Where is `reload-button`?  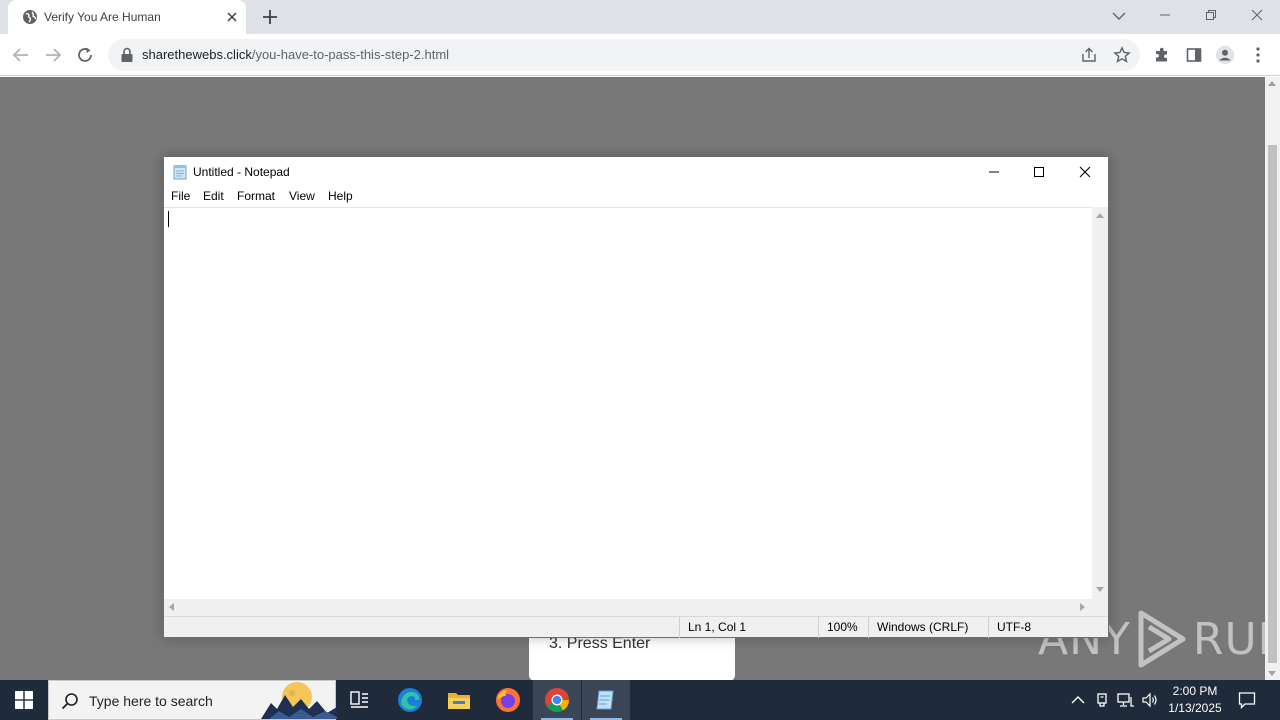
reload-button is located at coordinates (85, 55).